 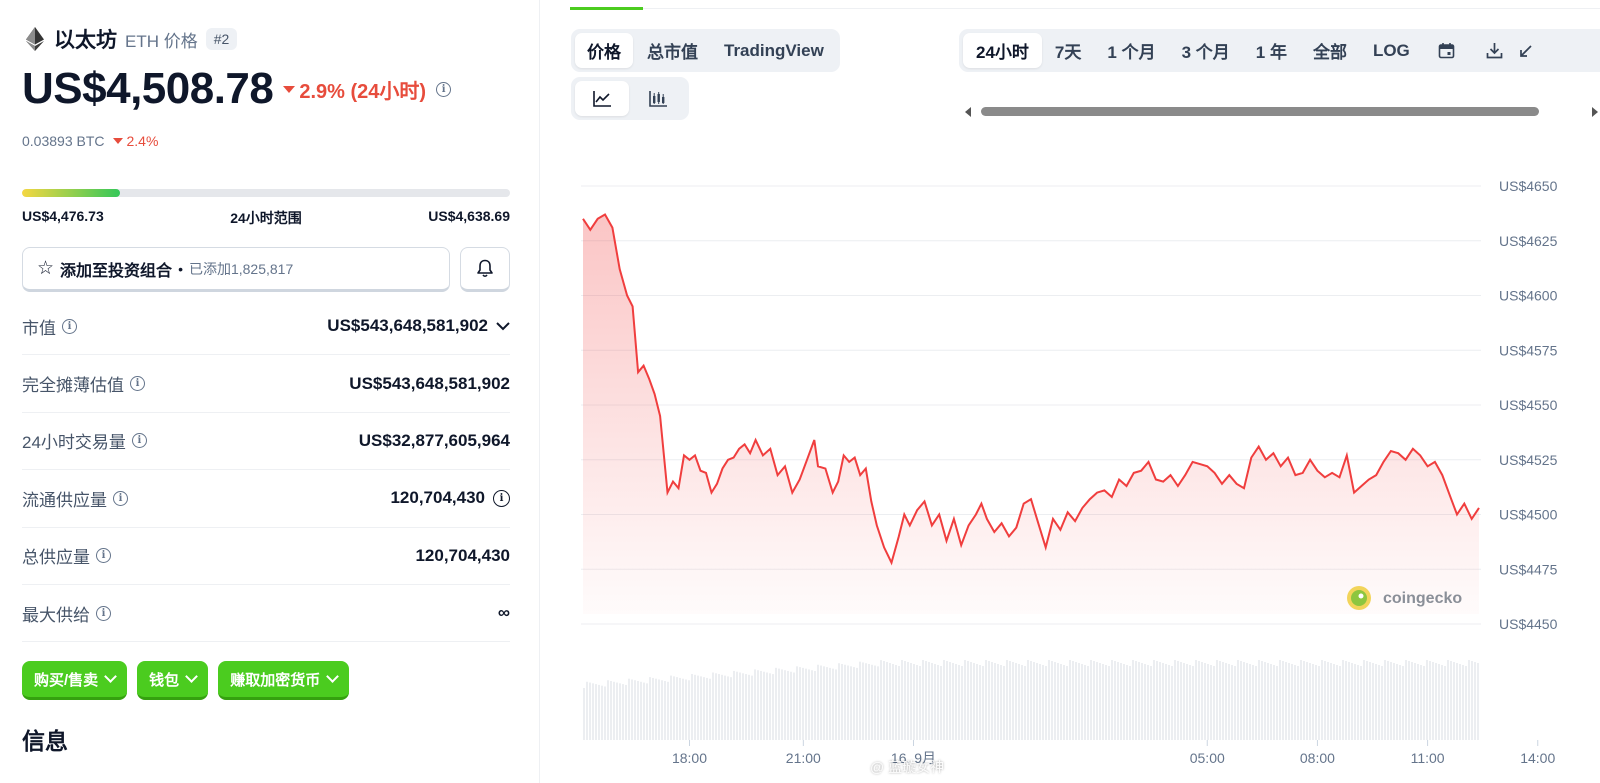 I want to click on candlestick-icon, so click(x=658, y=98).